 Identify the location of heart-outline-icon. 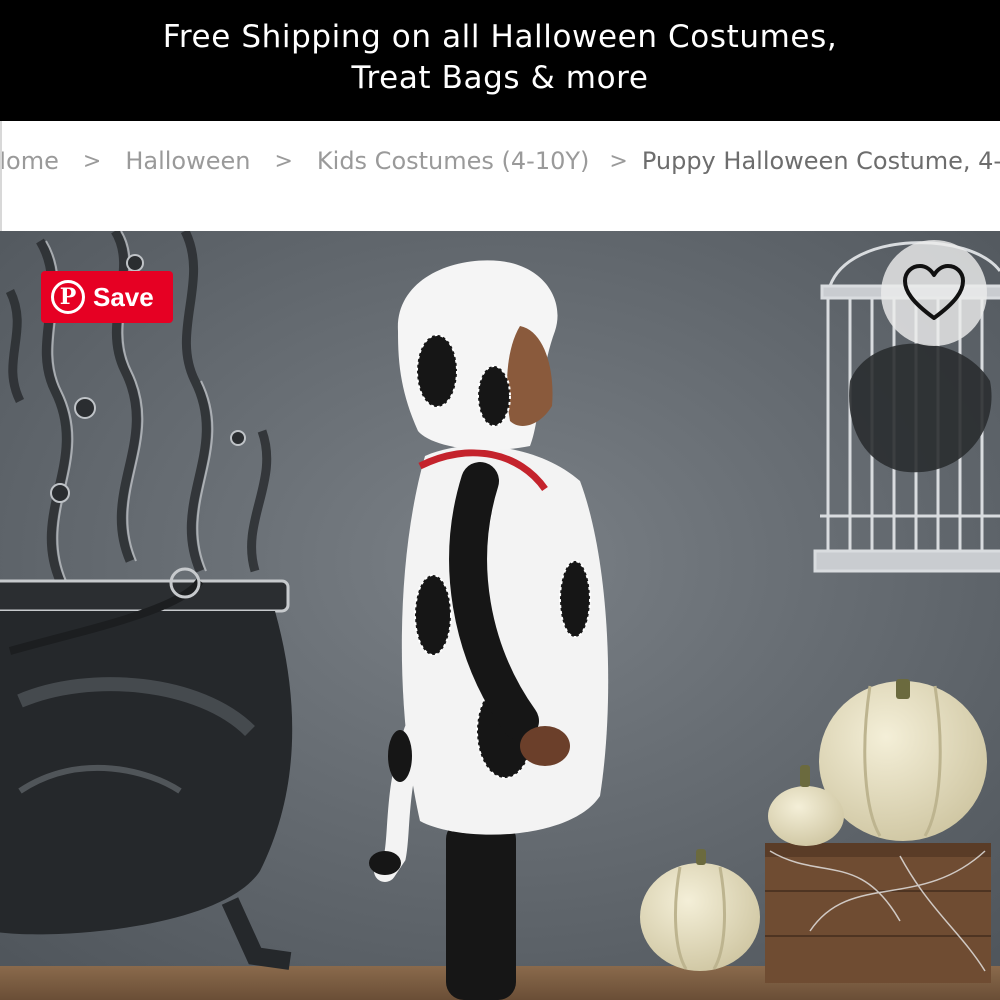
(934, 292).